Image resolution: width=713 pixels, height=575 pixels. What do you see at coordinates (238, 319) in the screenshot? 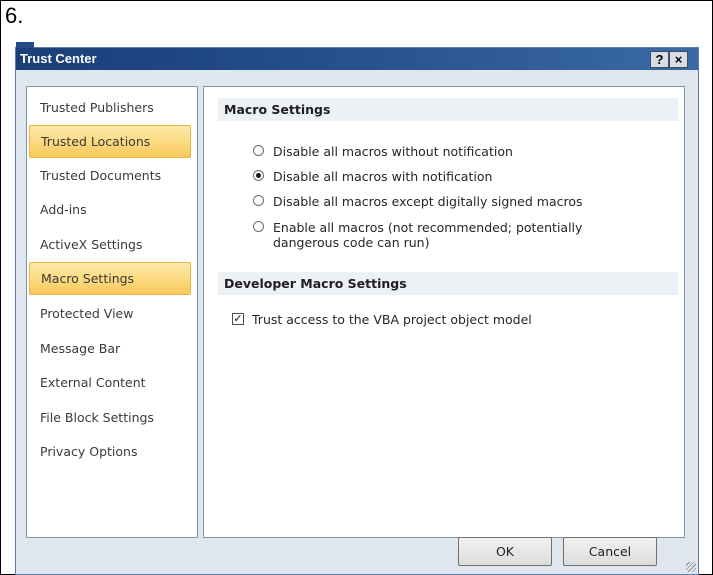
I see `trust-vba-checkbox: ✓` at bounding box center [238, 319].